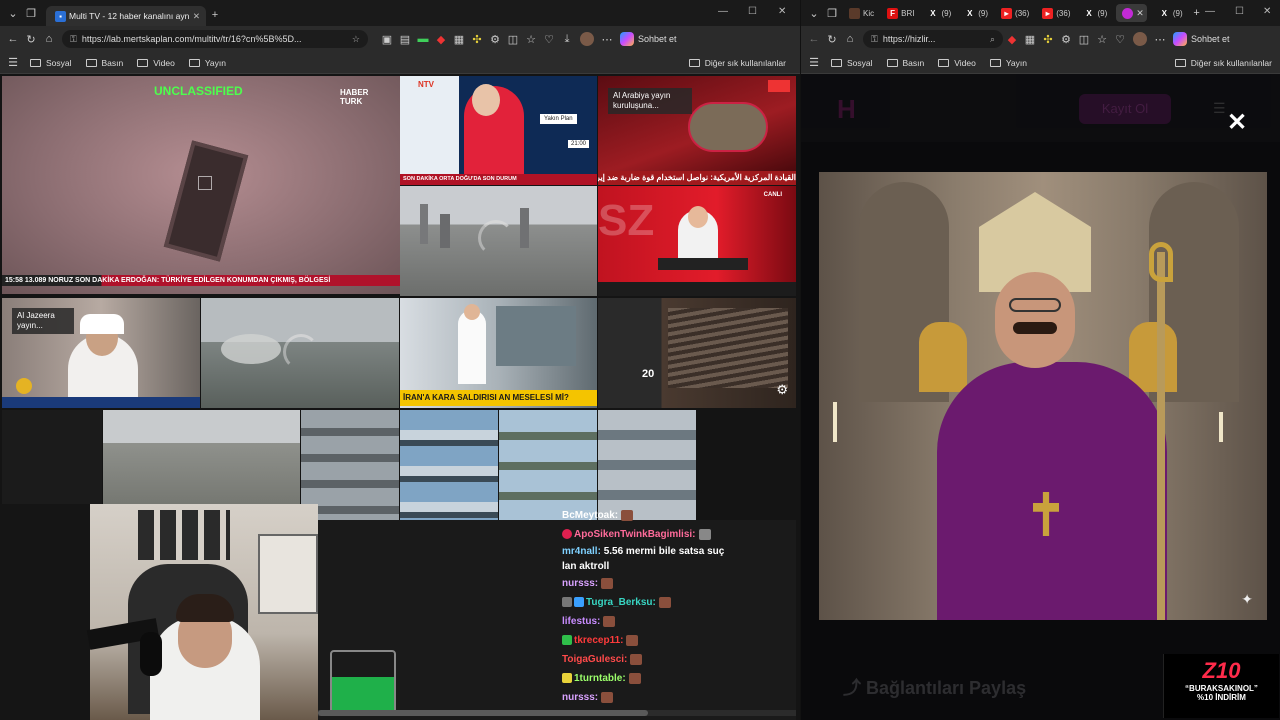 The height and width of the screenshot is (720, 1280). Describe the element at coordinates (567, 39) in the screenshot. I see `downloads-icon: ⤓` at that location.